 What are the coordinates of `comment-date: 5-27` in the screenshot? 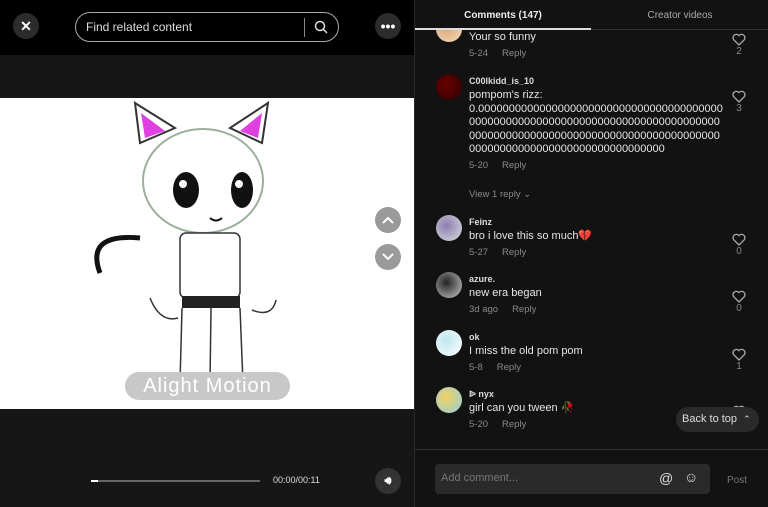 It's located at (479, 252).